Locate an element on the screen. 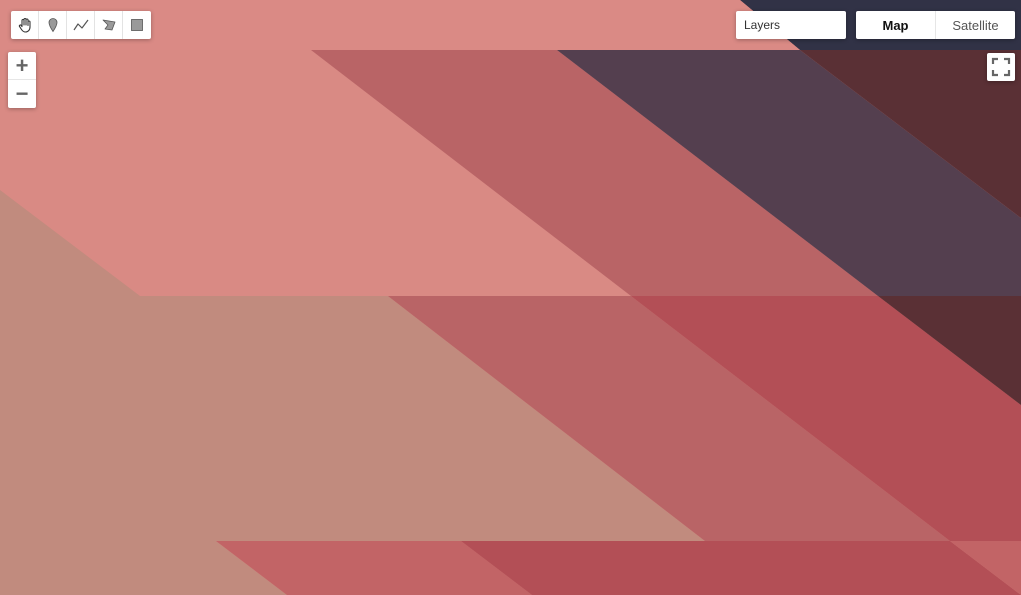 The width and height of the screenshot is (1021, 595). rectangle-icon is located at coordinates (137, 25).